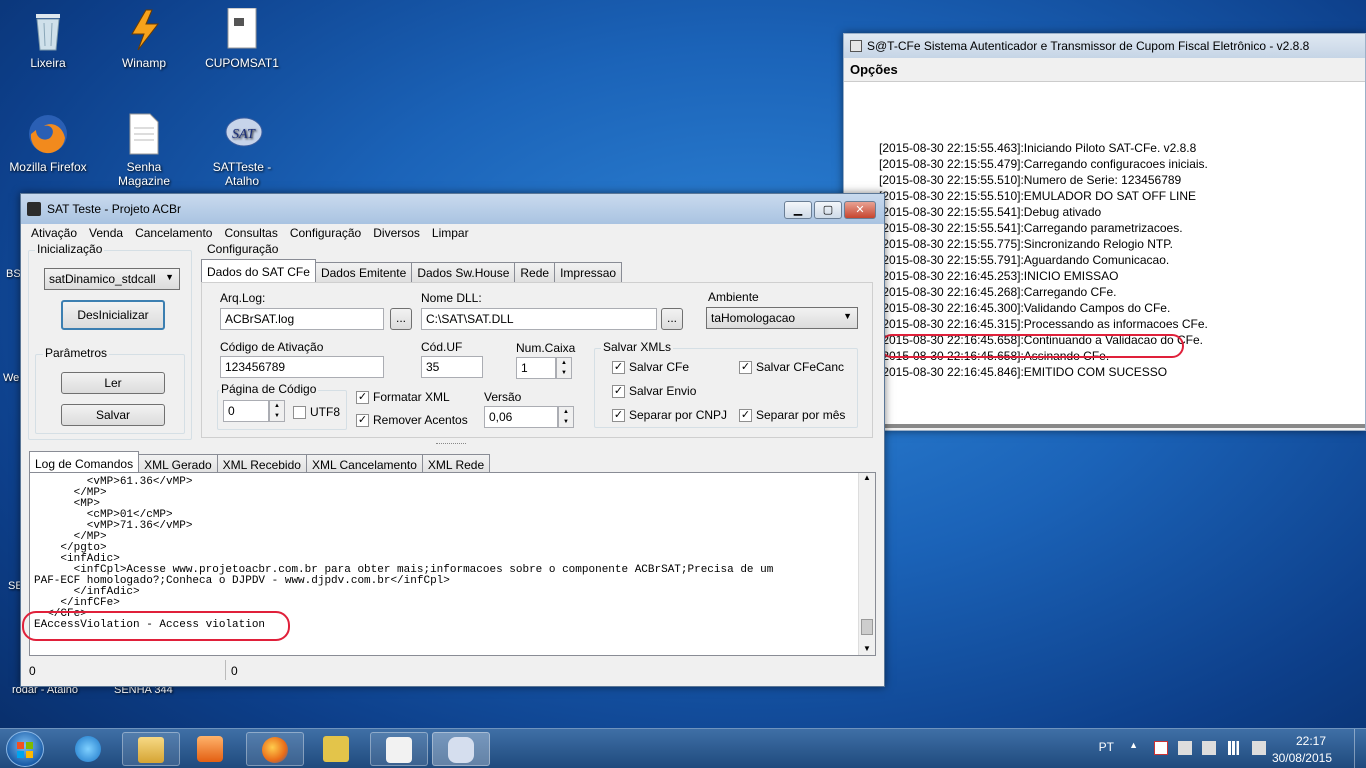 This screenshot has height=768, width=1366. Describe the element at coordinates (11, 378) in the screenshot. I see `desktop-edge-text: We` at that location.